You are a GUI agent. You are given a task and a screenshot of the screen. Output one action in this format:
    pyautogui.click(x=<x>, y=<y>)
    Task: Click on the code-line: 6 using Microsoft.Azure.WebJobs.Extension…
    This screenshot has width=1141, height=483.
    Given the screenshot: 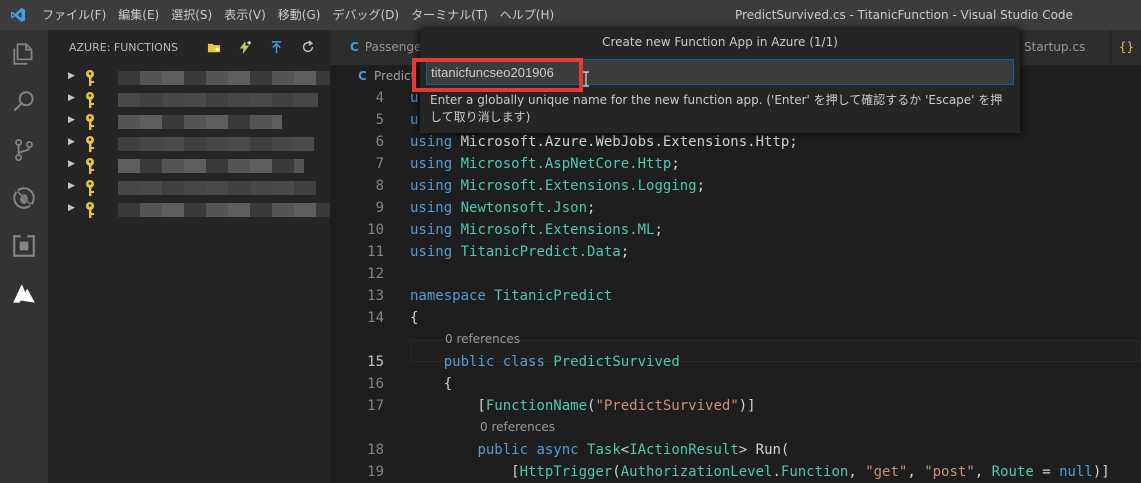 What is the action you would take?
    pyautogui.click(x=735, y=142)
    